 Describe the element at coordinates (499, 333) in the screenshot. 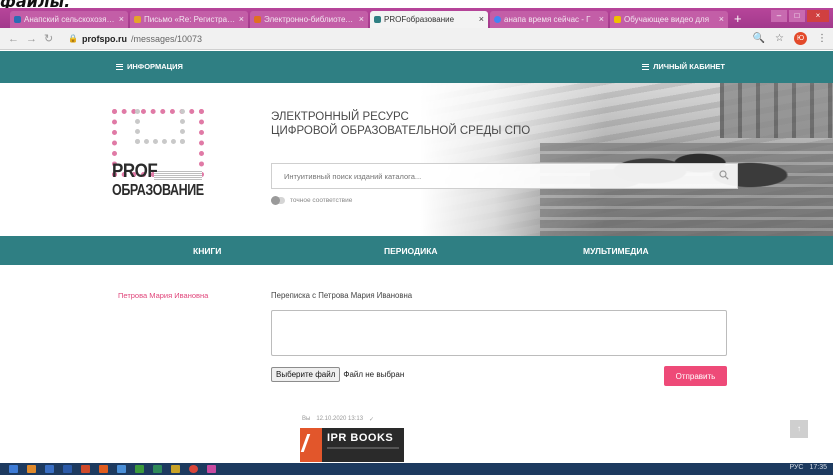

I see `message-textarea` at that location.